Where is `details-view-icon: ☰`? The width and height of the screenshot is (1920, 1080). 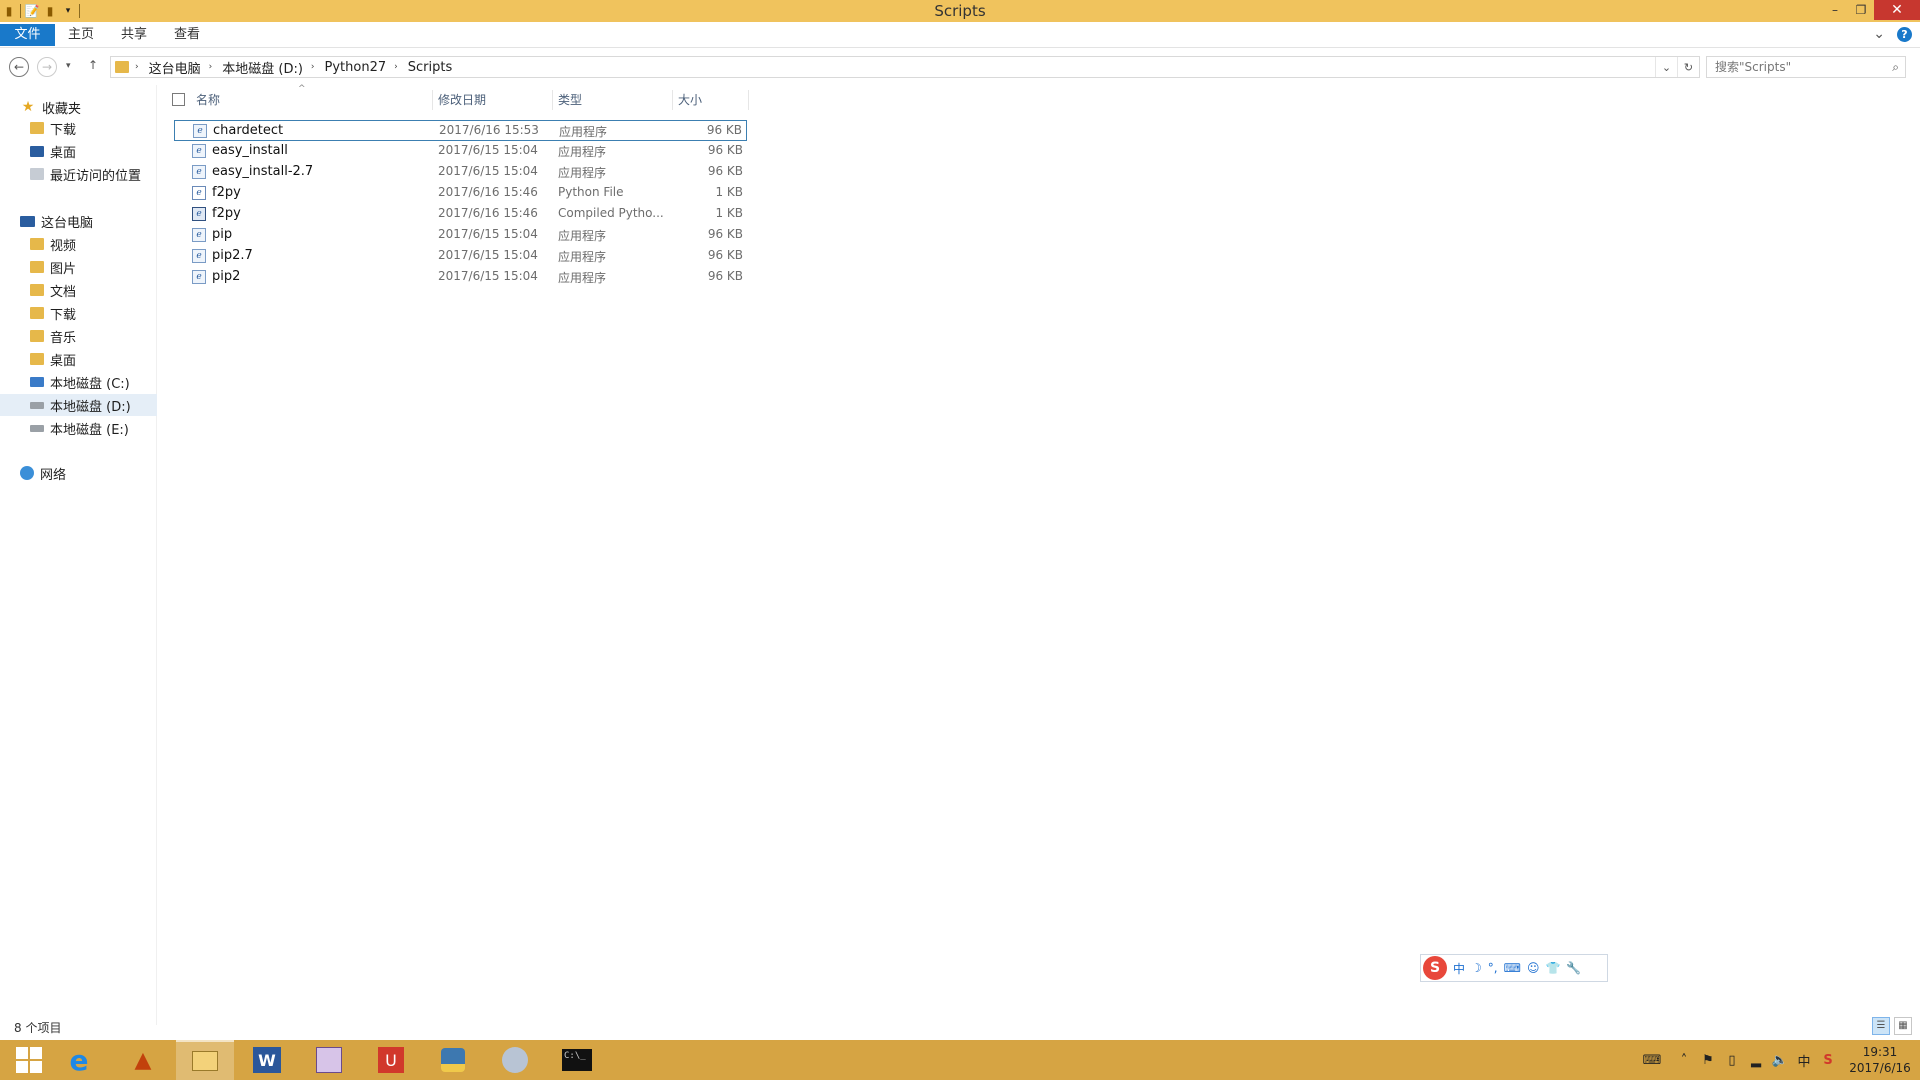
details-view-icon: ☰ is located at coordinates (1881, 1026).